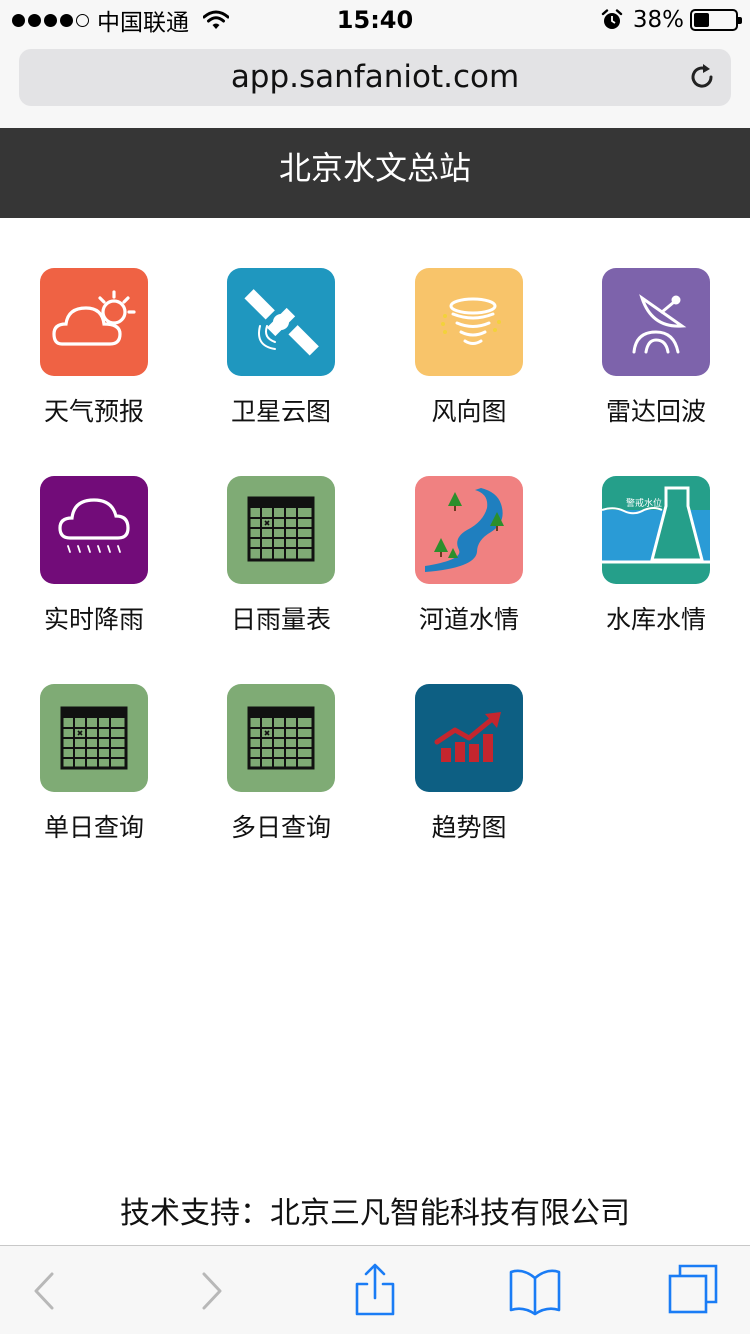 The height and width of the screenshot is (1334, 750). I want to click on tech-support-footer: 技术支持：北京三凡智能科技有限公司, so click(375, 1213).